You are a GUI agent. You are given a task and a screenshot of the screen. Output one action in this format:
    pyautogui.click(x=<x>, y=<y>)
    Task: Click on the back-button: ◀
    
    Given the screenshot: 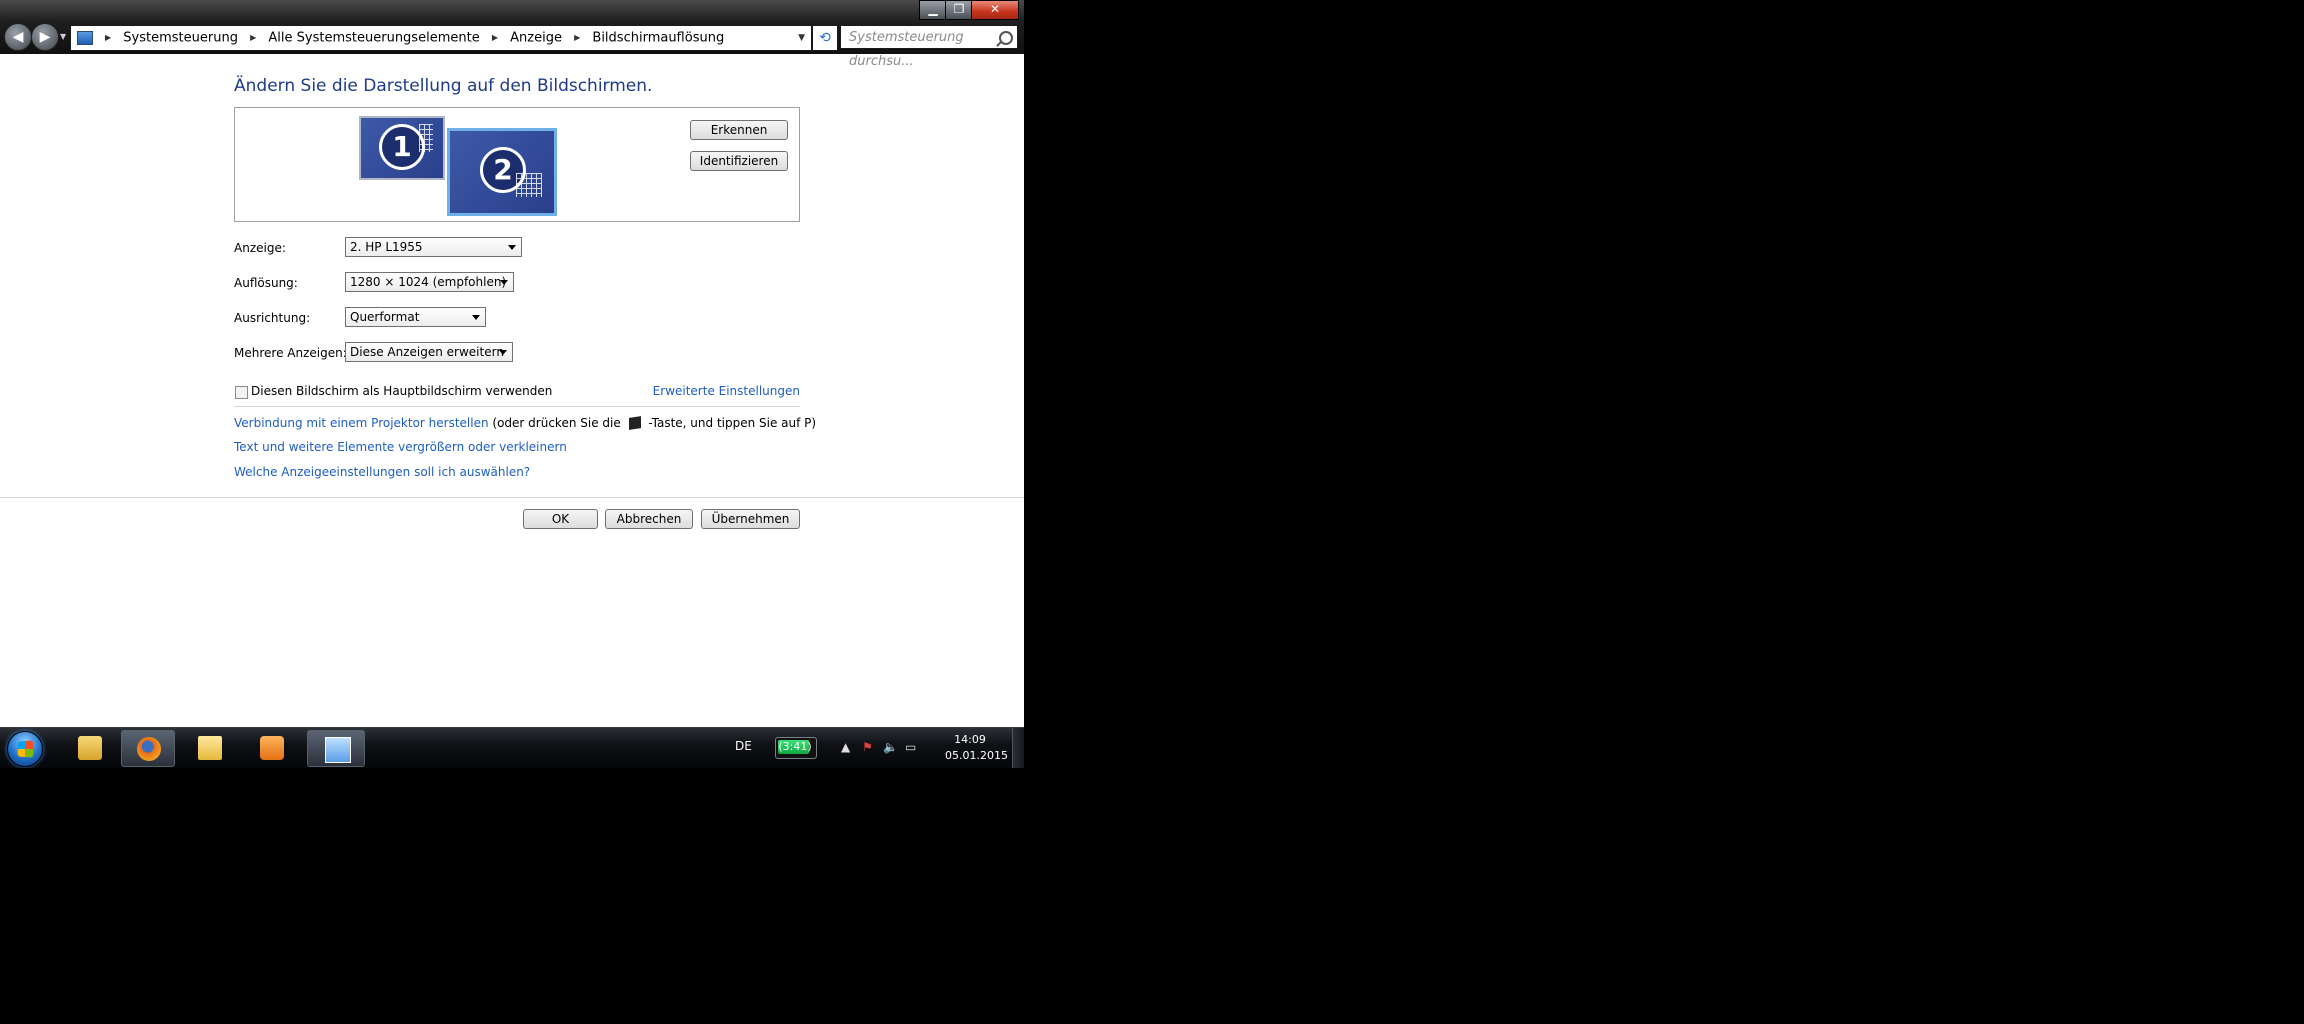 What is the action you would take?
    pyautogui.click(x=18, y=37)
    